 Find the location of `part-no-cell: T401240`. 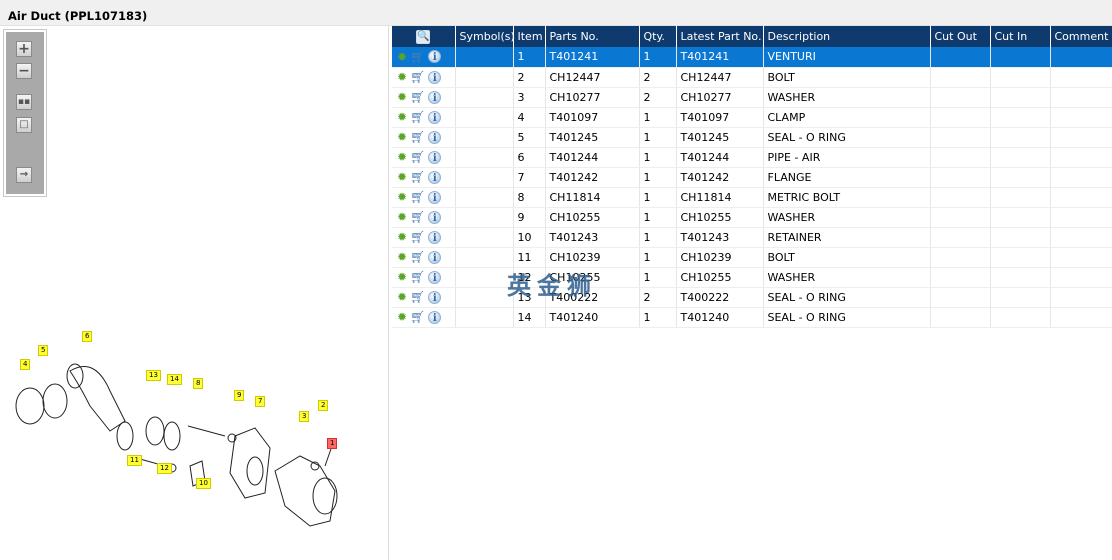

part-no-cell: T401240 is located at coordinates (592, 317).